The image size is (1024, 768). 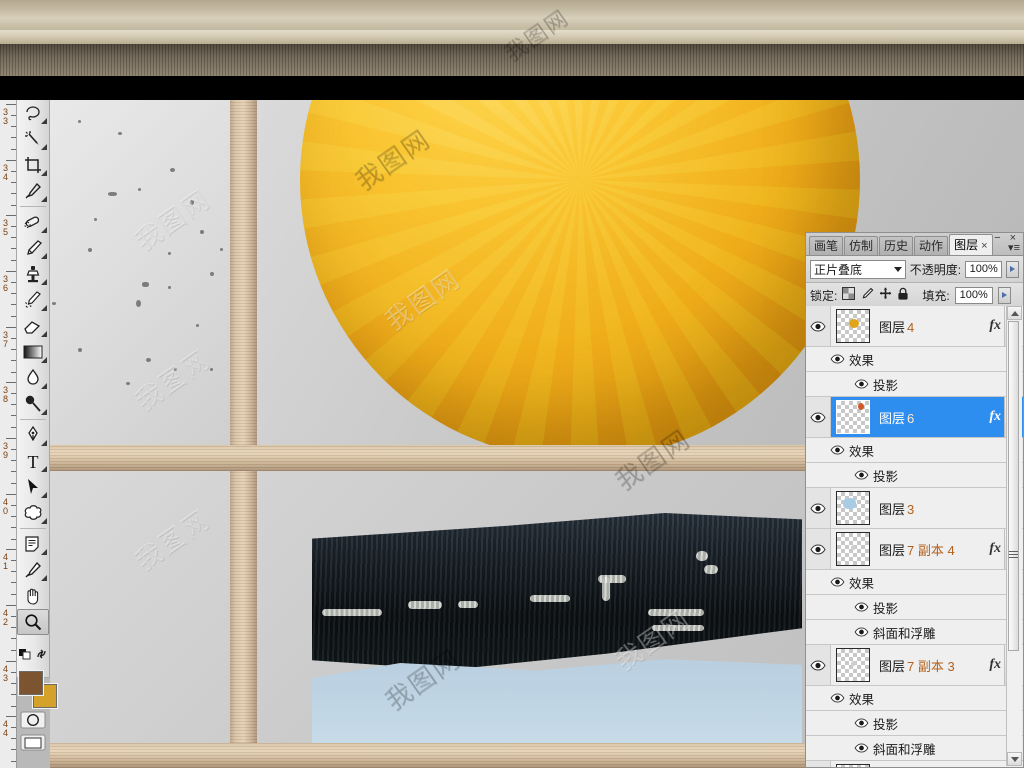 I want to click on type-tool: T, so click(x=33, y=461).